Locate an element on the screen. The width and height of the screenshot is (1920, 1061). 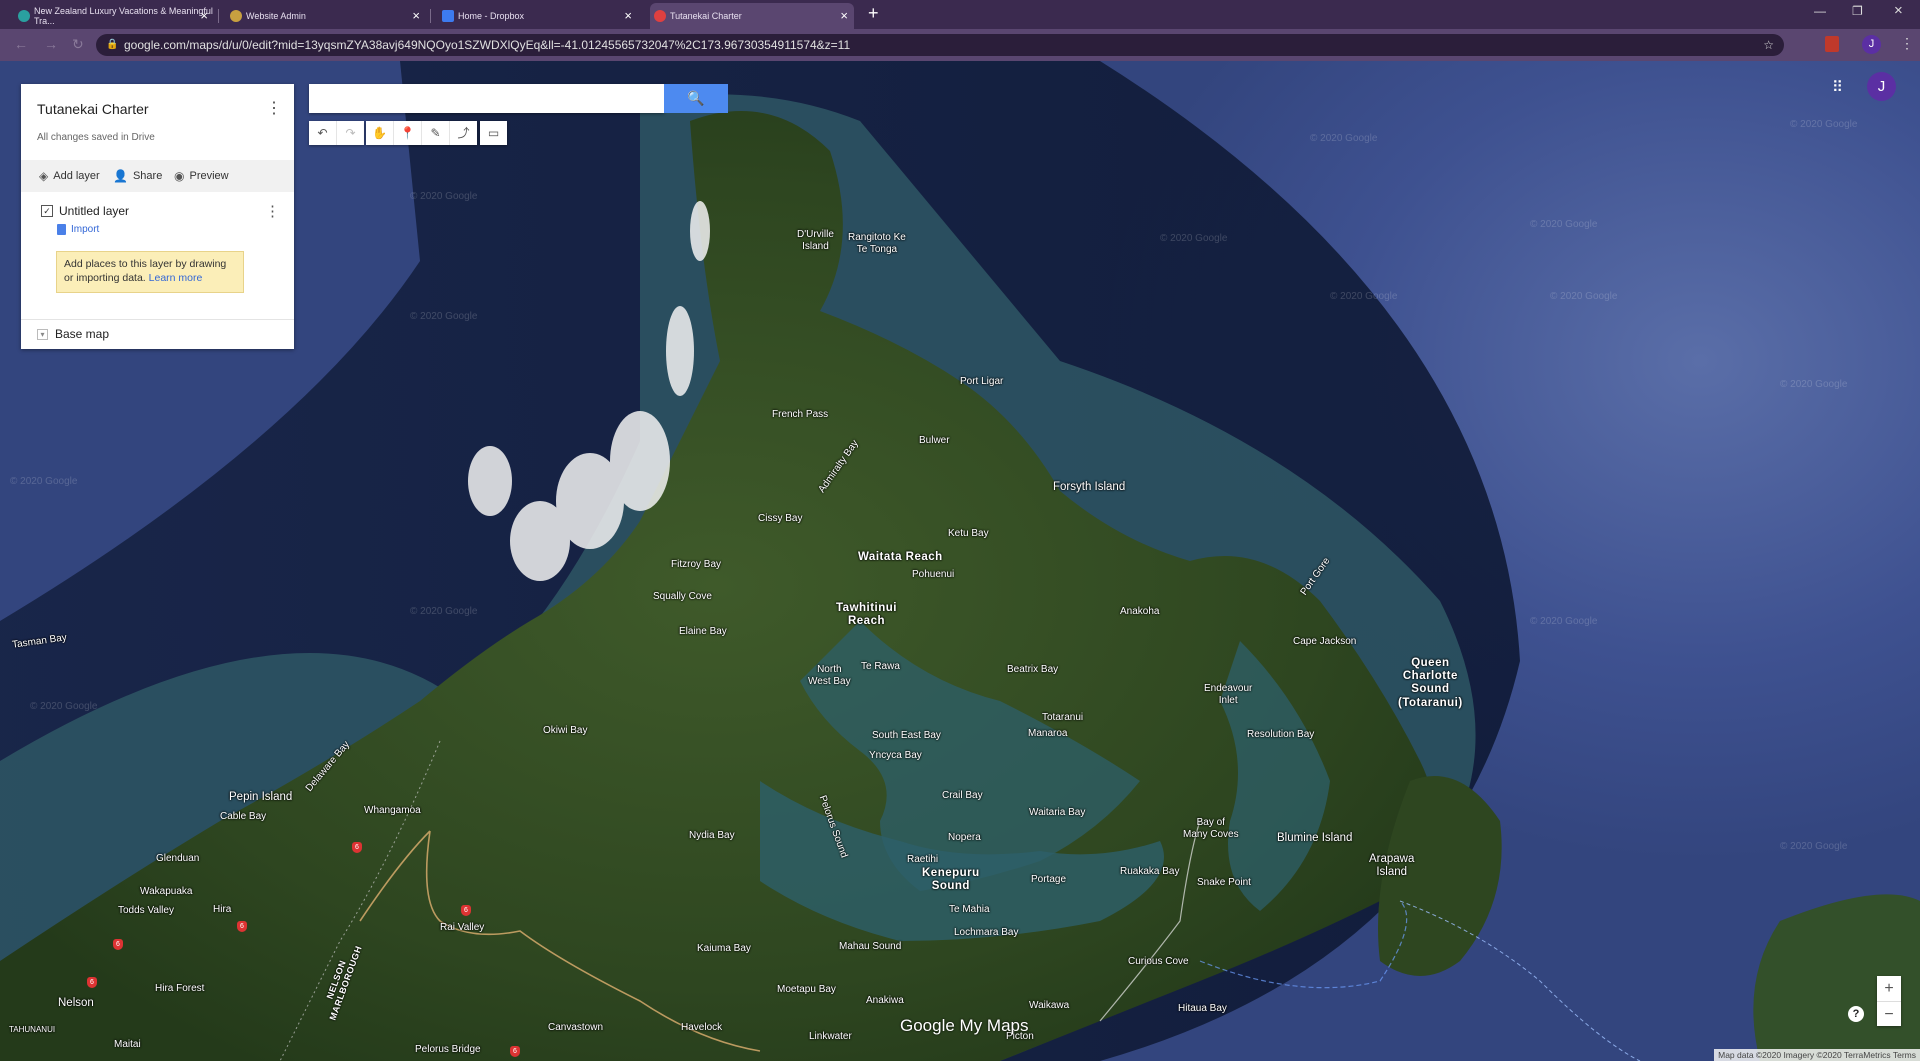
map-label: French Pass is located at coordinates (800, 414).